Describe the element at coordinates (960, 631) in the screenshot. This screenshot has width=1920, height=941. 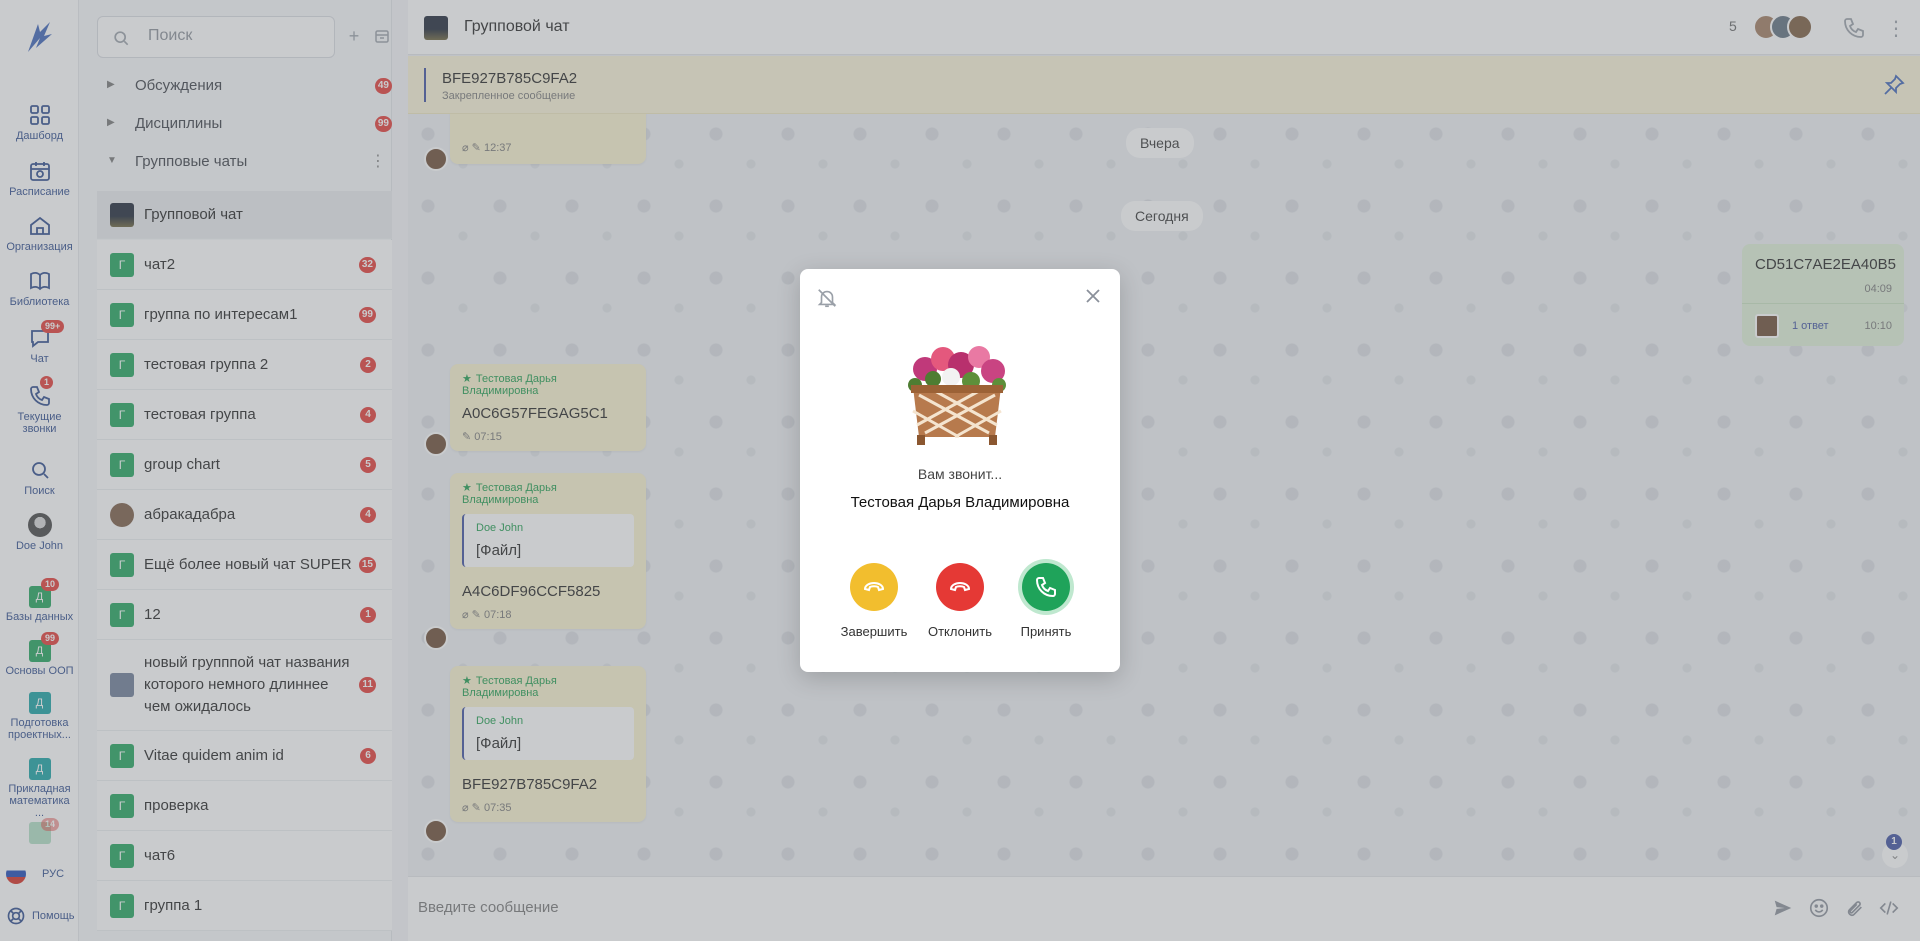
I see `decline-call-label: Отклонить` at that location.